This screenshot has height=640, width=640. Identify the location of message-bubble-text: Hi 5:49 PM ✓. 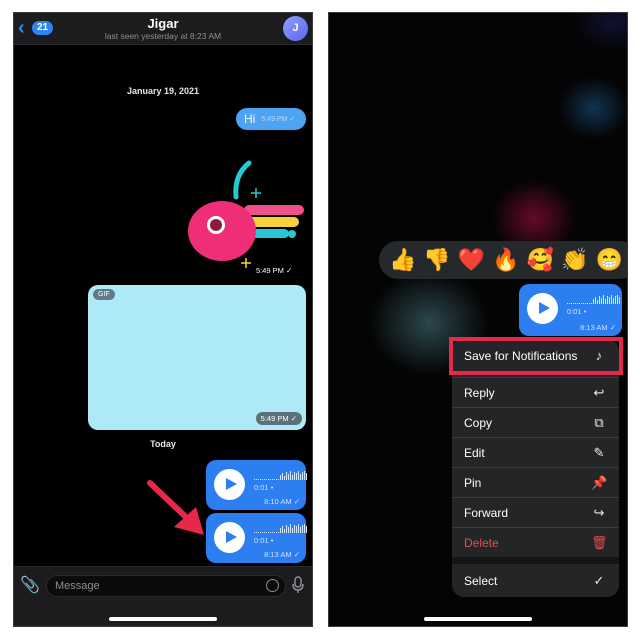
(271, 119).